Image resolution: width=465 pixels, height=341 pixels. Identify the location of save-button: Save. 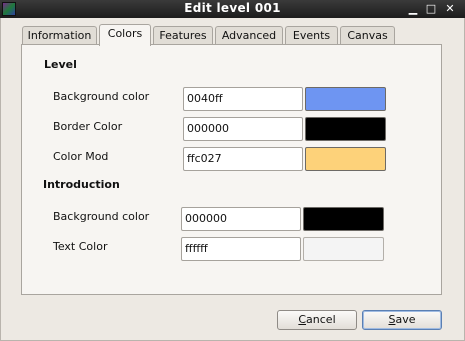
(402, 320).